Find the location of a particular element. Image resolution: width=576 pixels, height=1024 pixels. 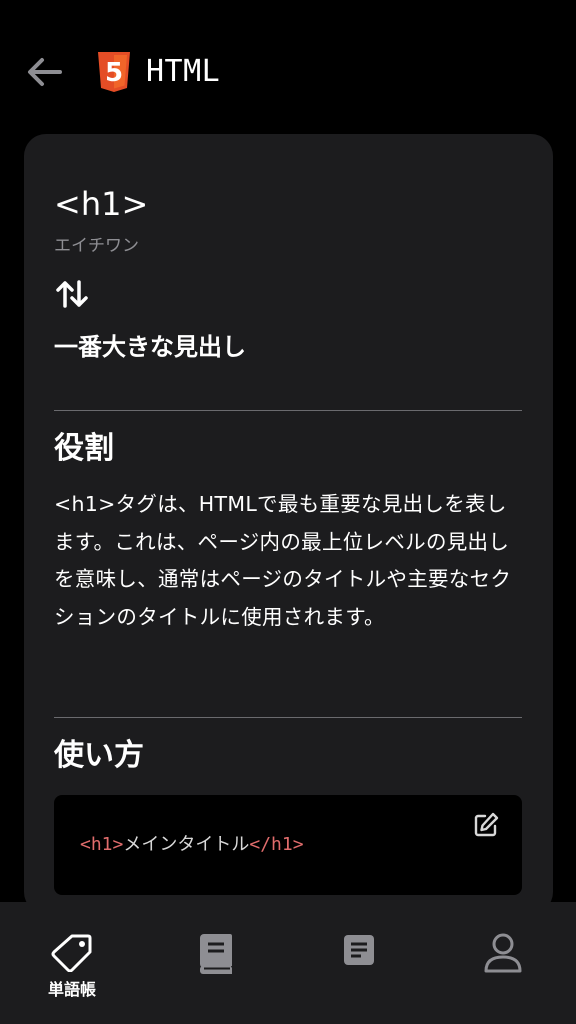

term-reading: エイチワン is located at coordinates (96, 246).